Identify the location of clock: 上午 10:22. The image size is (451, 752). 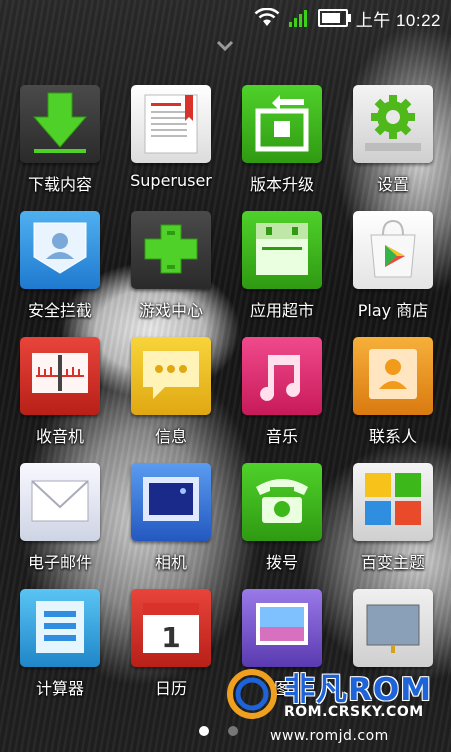
(398, 20).